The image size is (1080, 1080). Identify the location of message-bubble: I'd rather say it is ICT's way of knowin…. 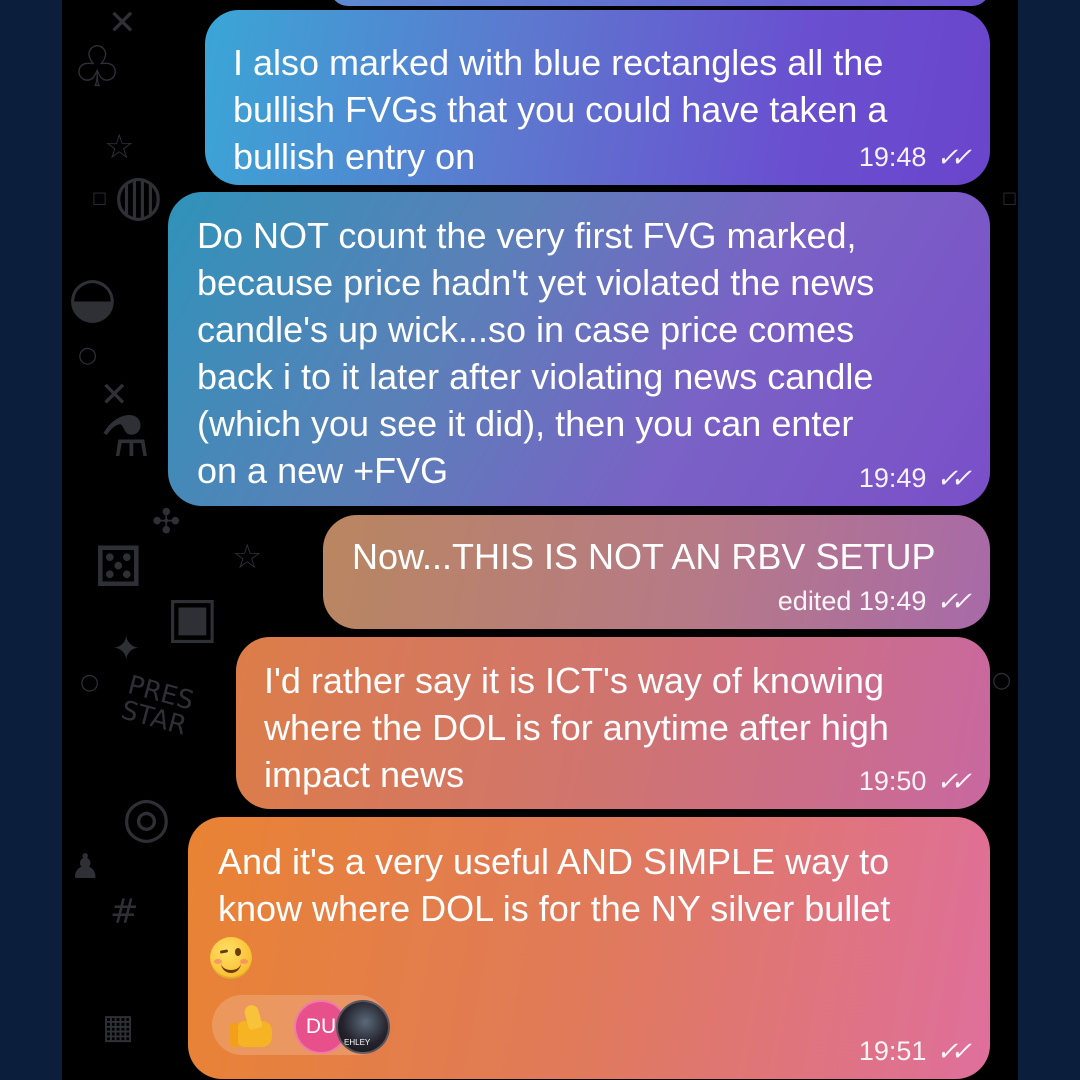
(613, 723).